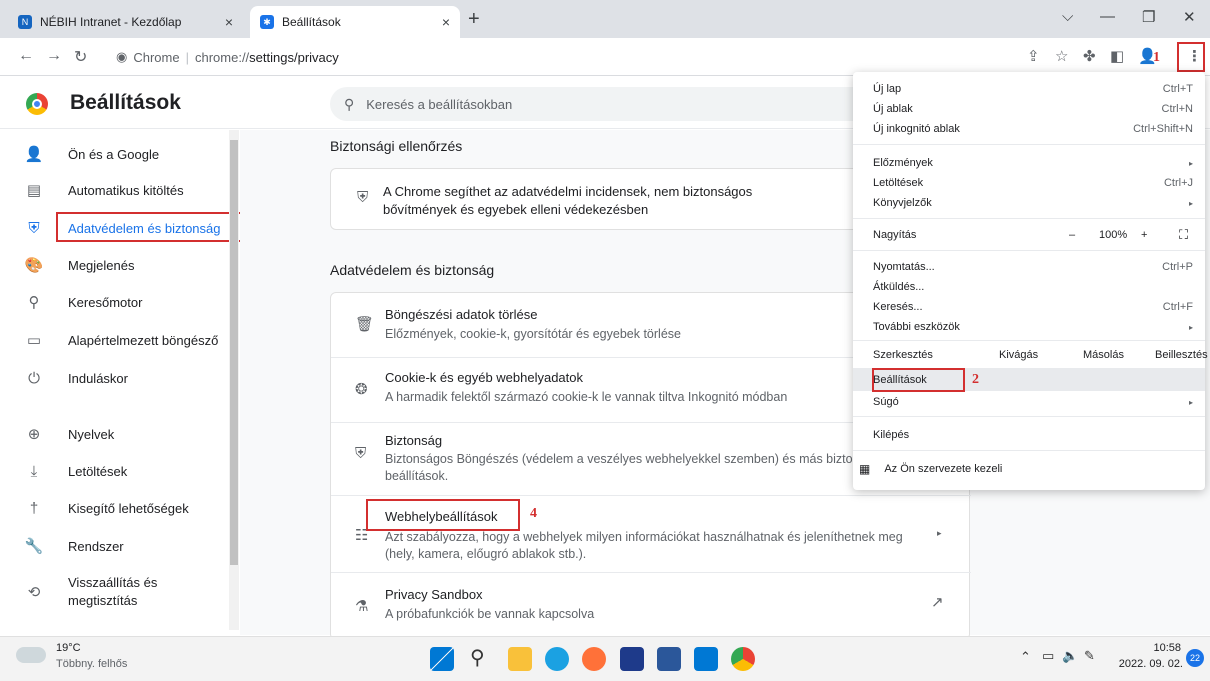 The height and width of the screenshot is (681, 1210). What do you see at coordinates (903, 163) in the screenshot?
I see `menu-item-label: Előzmények` at bounding box center [903, 163].